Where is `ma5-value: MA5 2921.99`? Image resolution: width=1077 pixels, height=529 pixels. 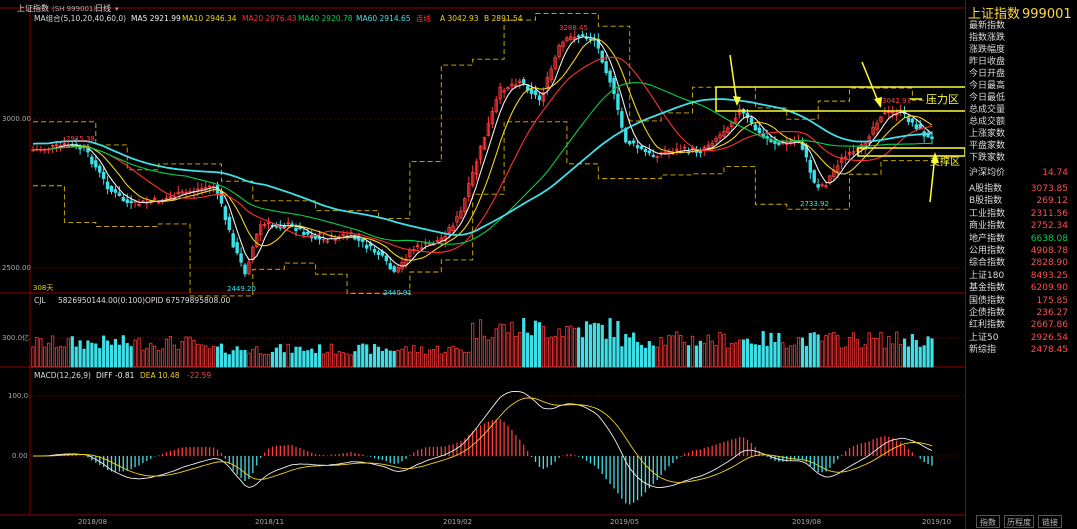
ma5-value: MA5 2921.99 is located at coordinates (156, 18).